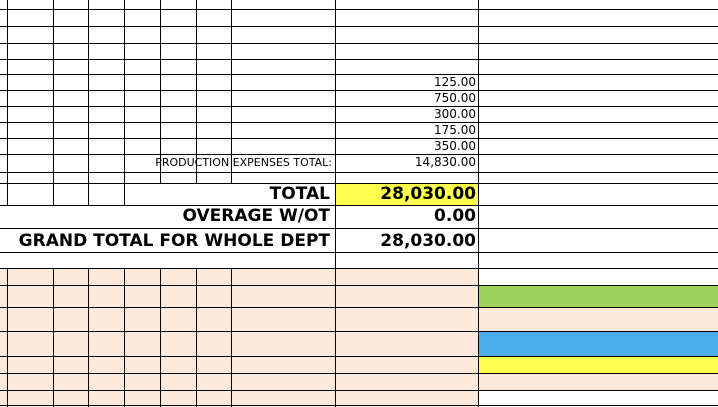  I want to click on total-value: 28,030.00, so click(406, 194).